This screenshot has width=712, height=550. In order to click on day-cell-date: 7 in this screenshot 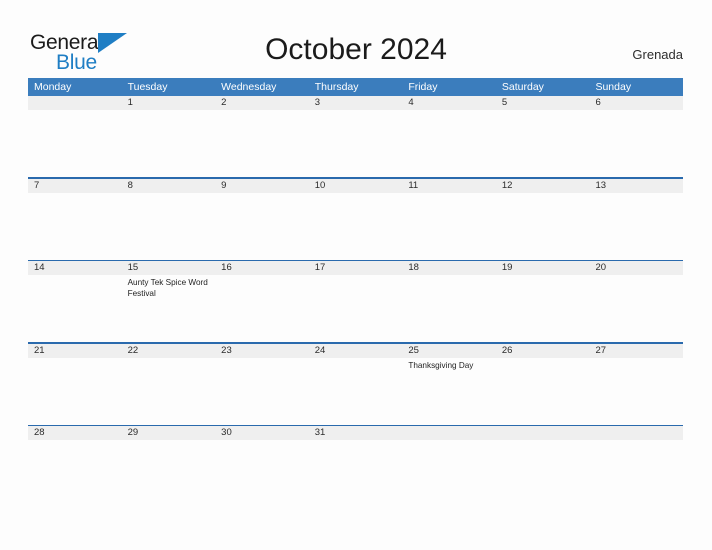, I will do `click(75, 186)`.